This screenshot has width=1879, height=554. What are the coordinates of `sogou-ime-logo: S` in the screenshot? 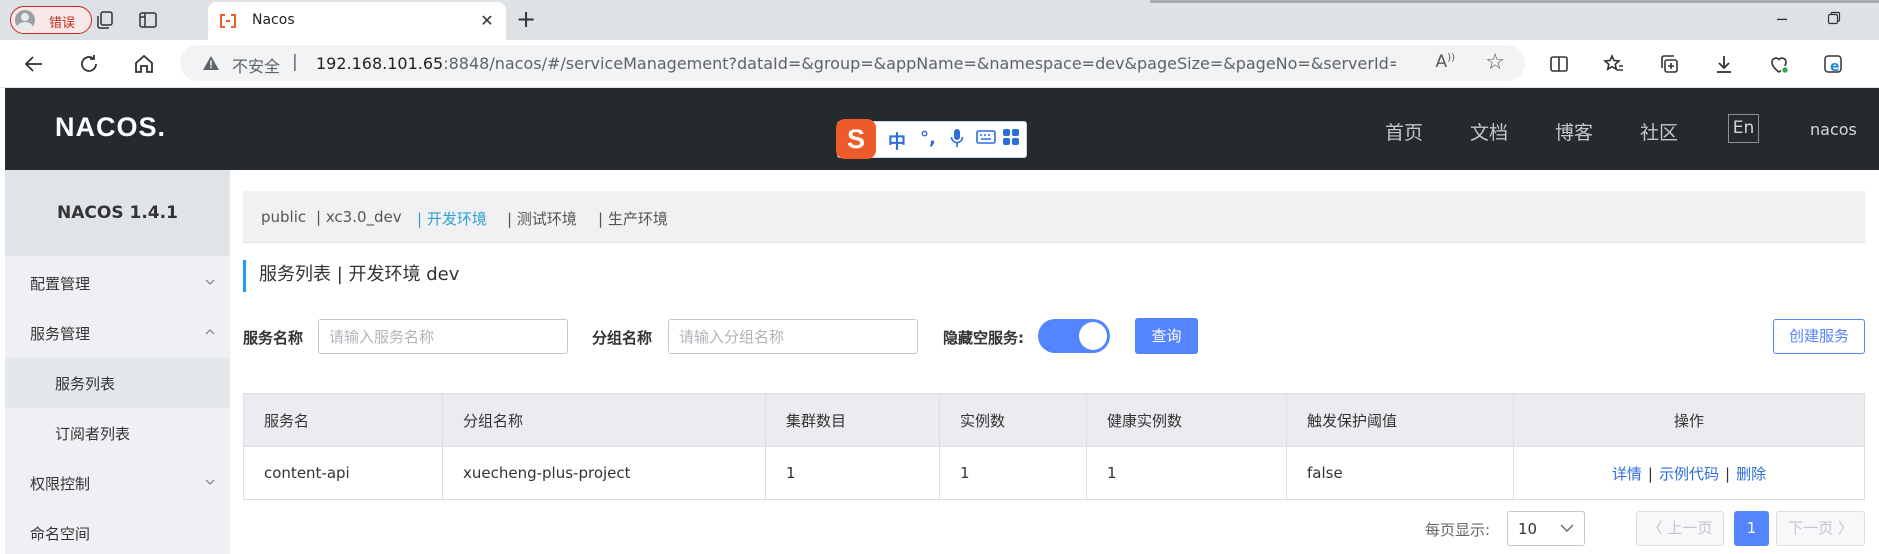 It's located at (856, 139).